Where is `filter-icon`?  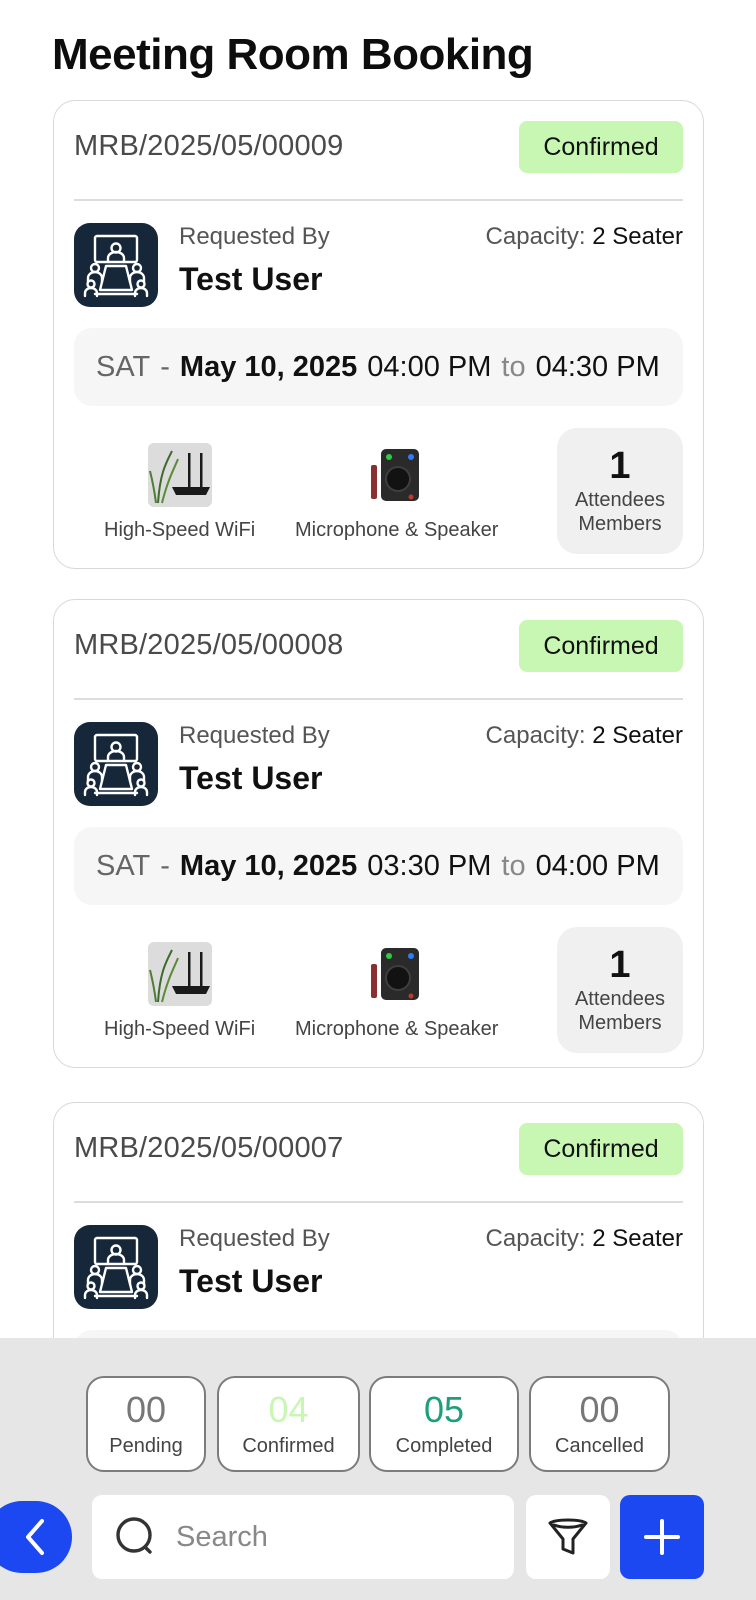 filter-icon is located at coordinates (568, 1536).